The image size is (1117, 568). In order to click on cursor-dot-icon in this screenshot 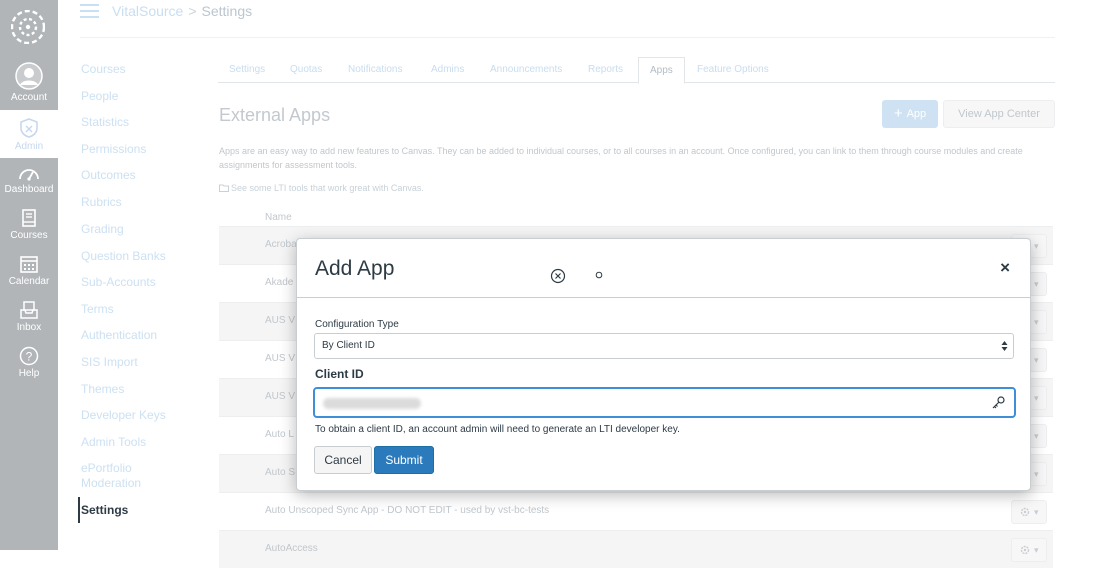, I will do `click(599, 275)`.